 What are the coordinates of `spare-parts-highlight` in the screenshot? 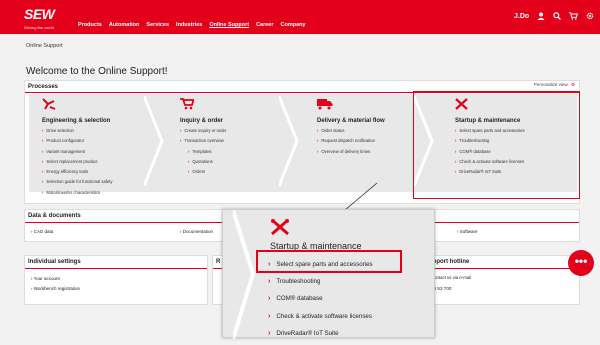 It's located at (329, 261).